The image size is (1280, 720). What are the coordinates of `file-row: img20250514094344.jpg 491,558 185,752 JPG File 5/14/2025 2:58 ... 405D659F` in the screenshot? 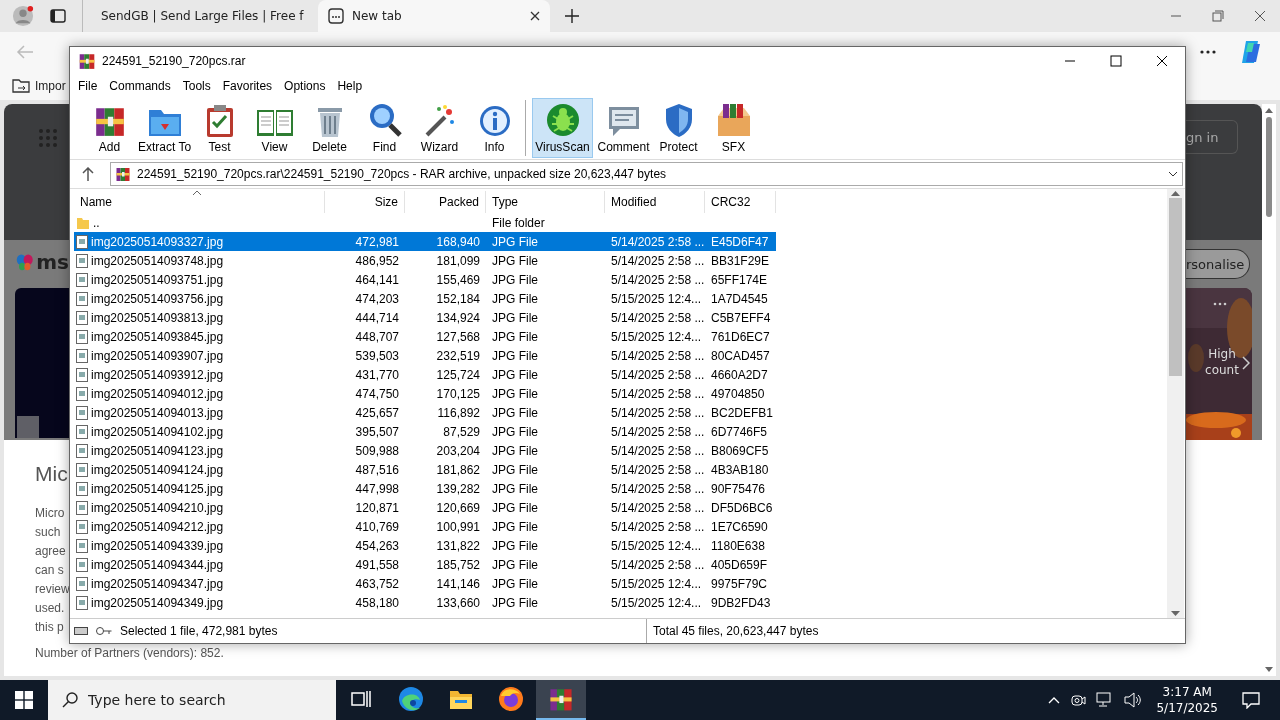 It's located at (425, 564).